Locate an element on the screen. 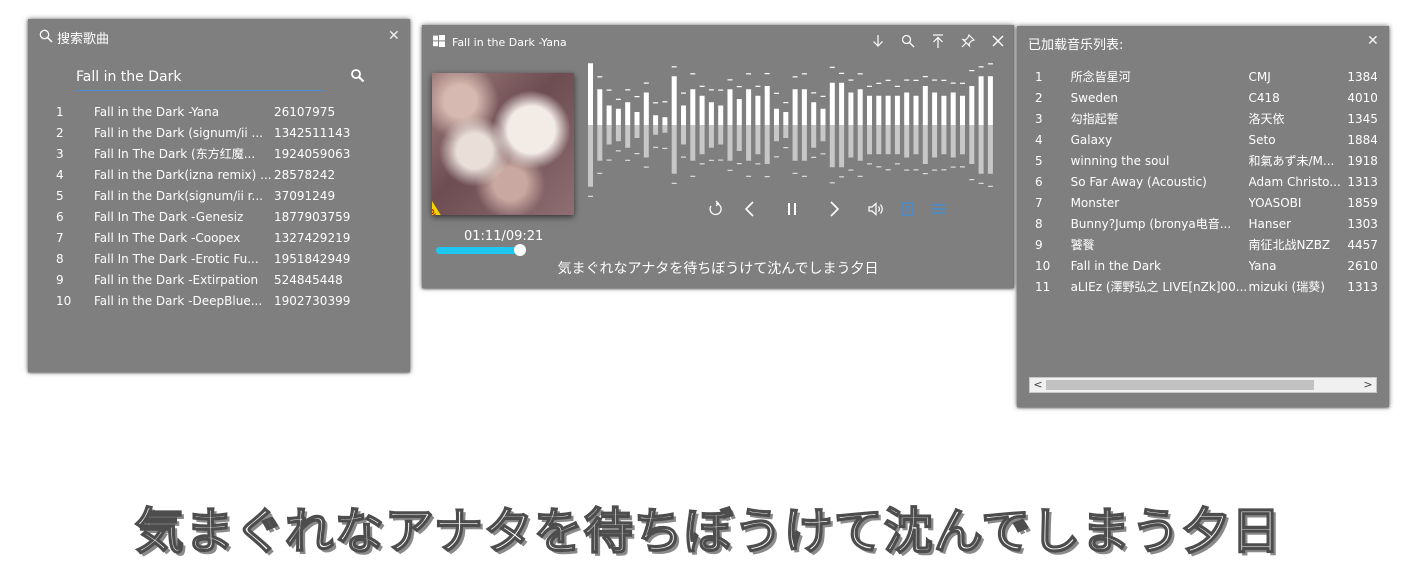  player-window-title: Fall in the Dark -Yana is located at coordinates (500, 42).